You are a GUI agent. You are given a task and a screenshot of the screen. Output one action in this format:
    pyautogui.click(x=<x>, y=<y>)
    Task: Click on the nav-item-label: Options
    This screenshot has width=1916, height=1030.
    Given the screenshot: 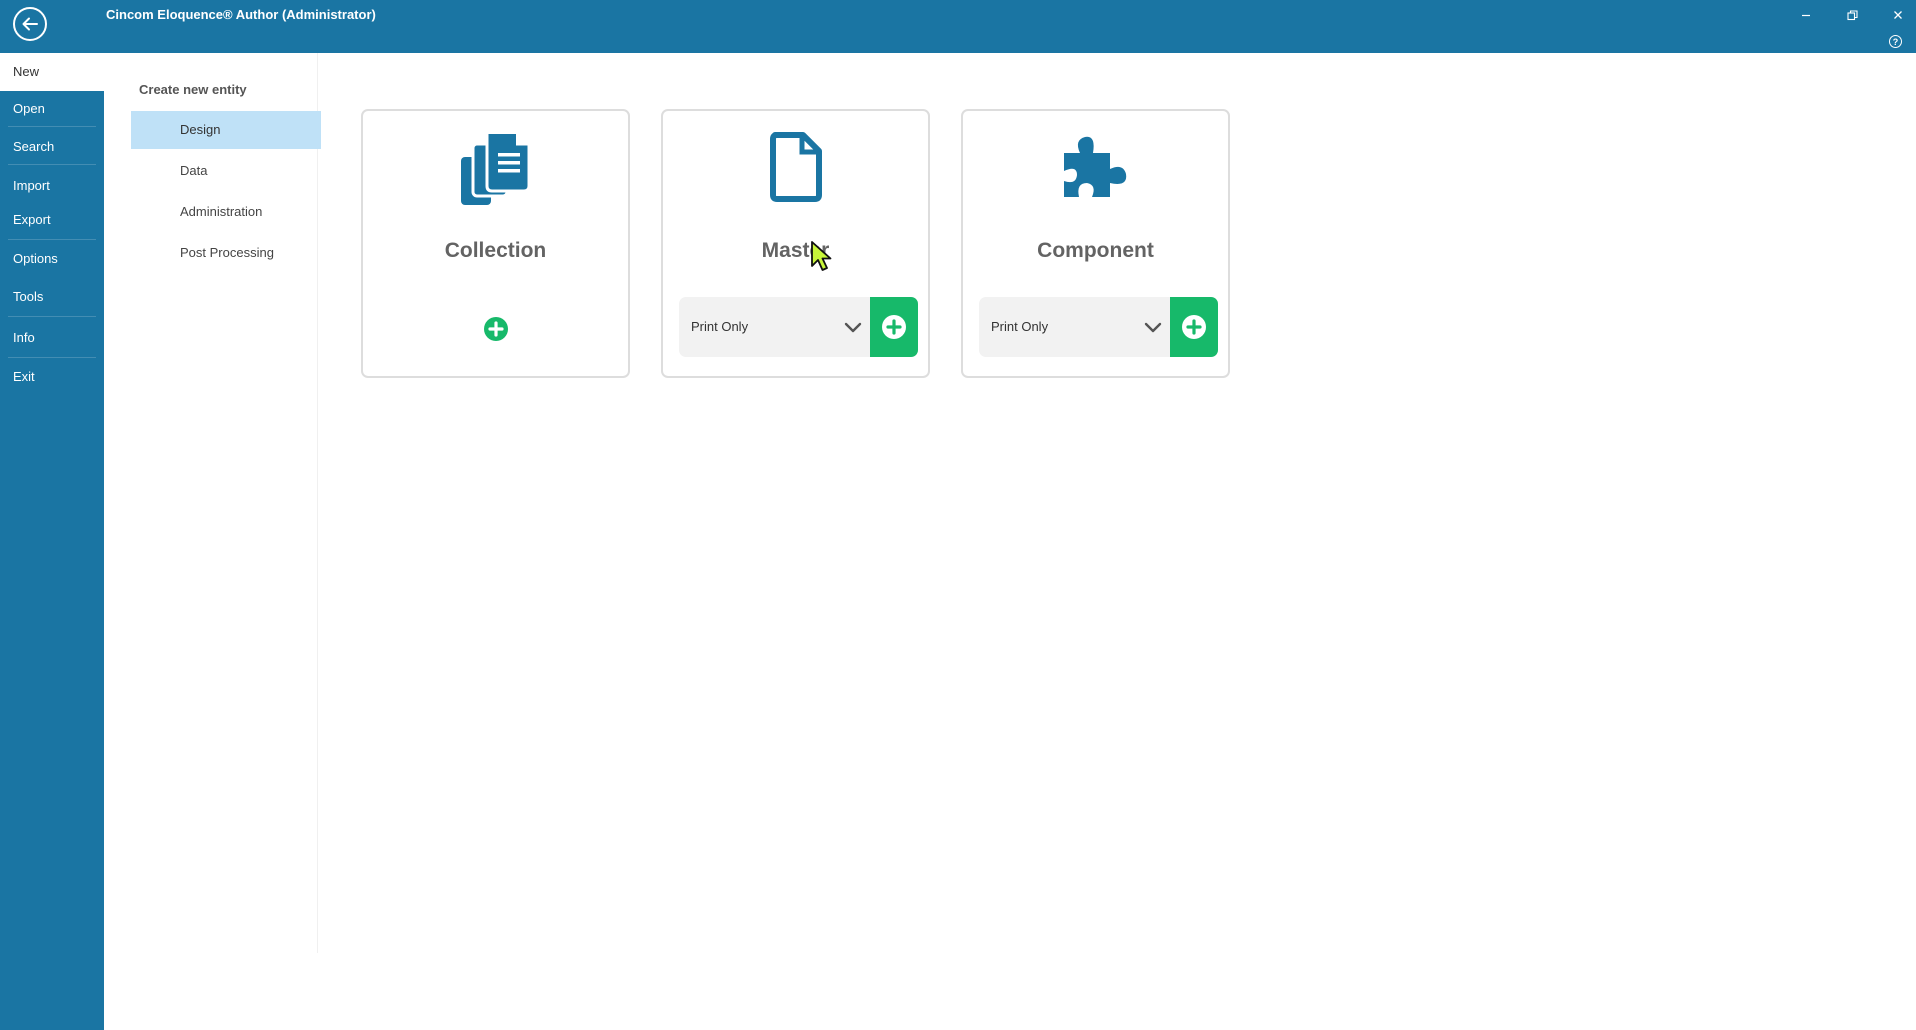 What is the action you would take?
    pyautogui.click(x=35, y=258)
    